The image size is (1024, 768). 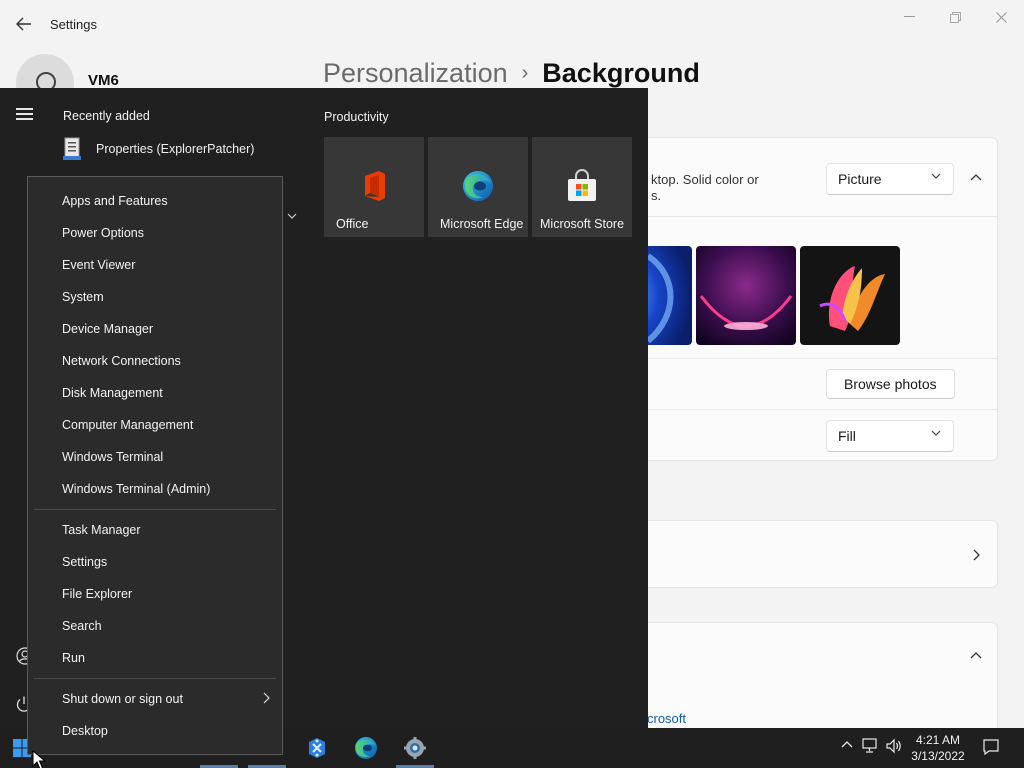 I want to click on close-icon, so click(x=1001, y=17).